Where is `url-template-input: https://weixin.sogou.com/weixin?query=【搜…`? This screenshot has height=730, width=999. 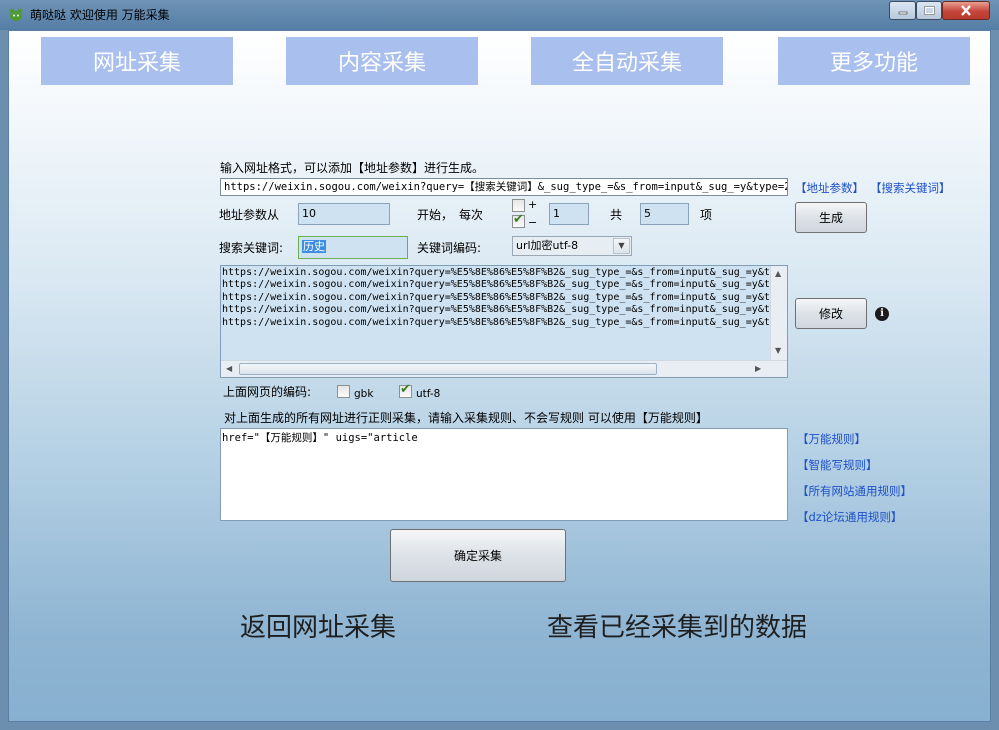
url-template-input: https://weixin.sogou.com/weixin?query=【搜… is located at coordinates (504, 187).